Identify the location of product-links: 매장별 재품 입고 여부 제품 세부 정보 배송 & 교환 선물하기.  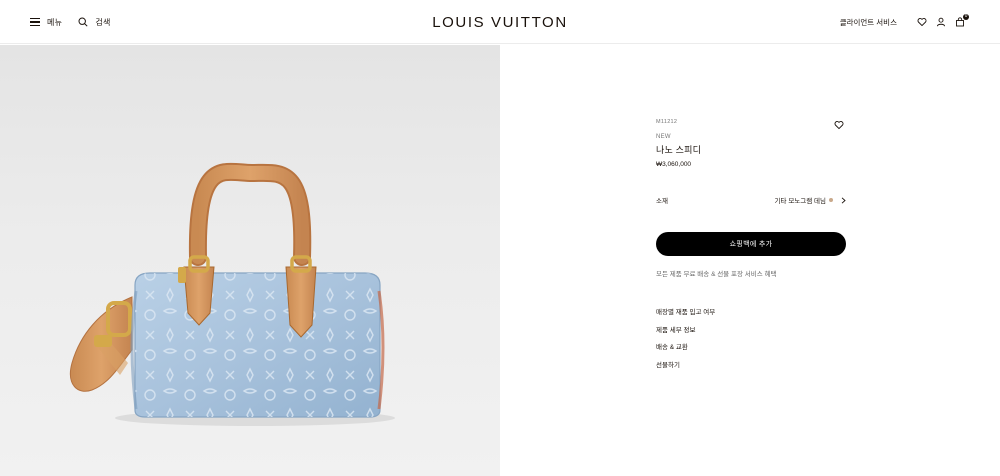
(751, 343).